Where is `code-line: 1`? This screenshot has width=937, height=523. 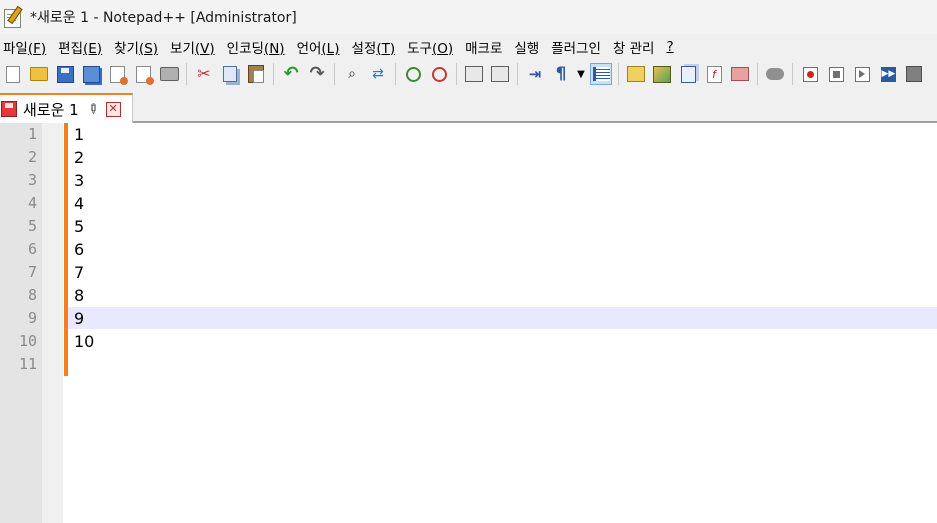
code-line: 1 is located at coordinates (79, 134).